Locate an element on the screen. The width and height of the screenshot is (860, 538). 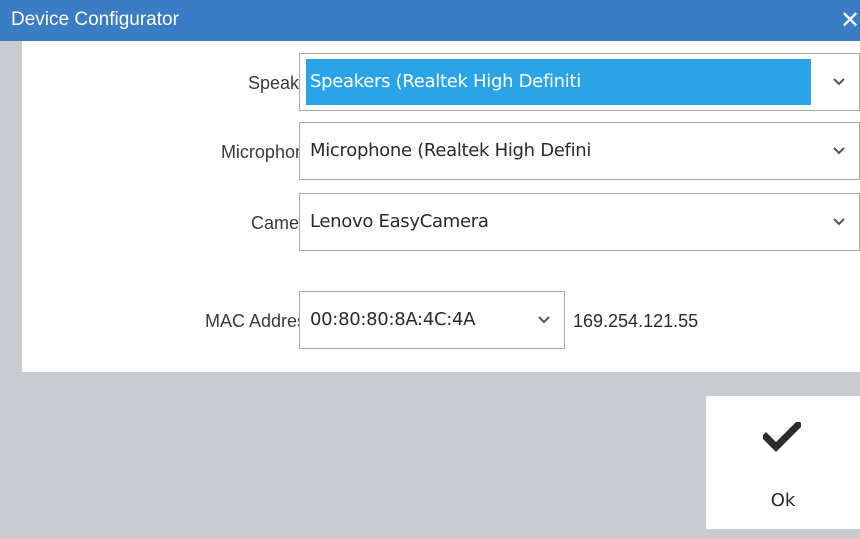
speaker-value: Speakers (Realtek High Definiti is located at coordinates (445, 81).